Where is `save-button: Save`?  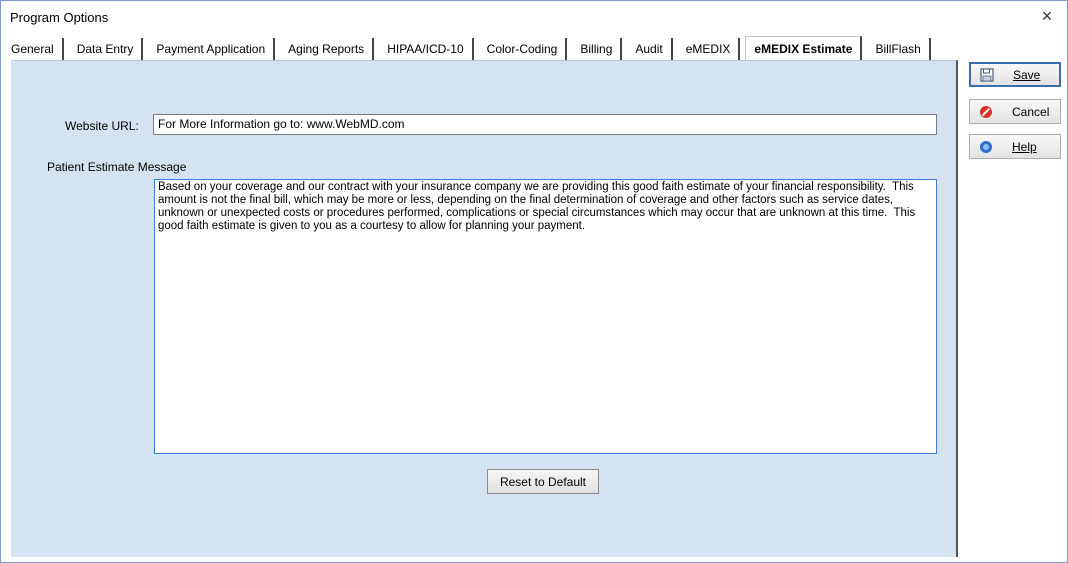 save-button: Save is located at coordinates (1015, 74).